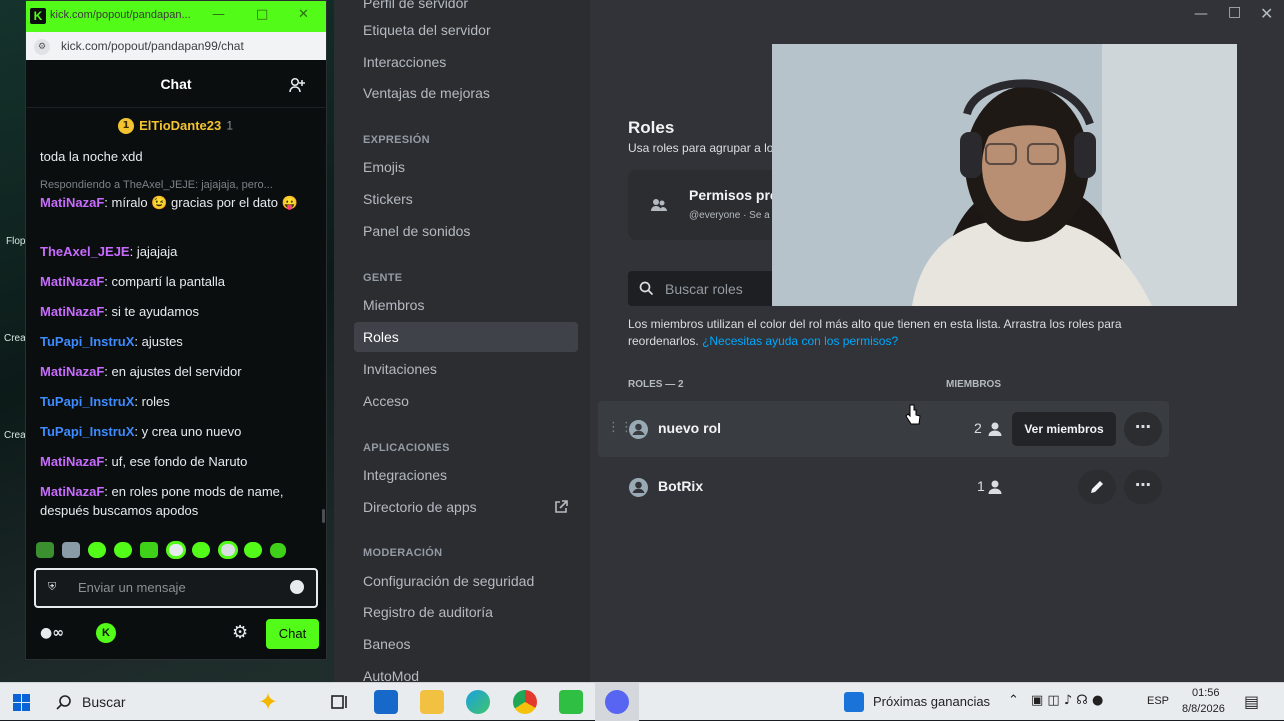  I want to click on chat-title: Chat, so click(176, 84).